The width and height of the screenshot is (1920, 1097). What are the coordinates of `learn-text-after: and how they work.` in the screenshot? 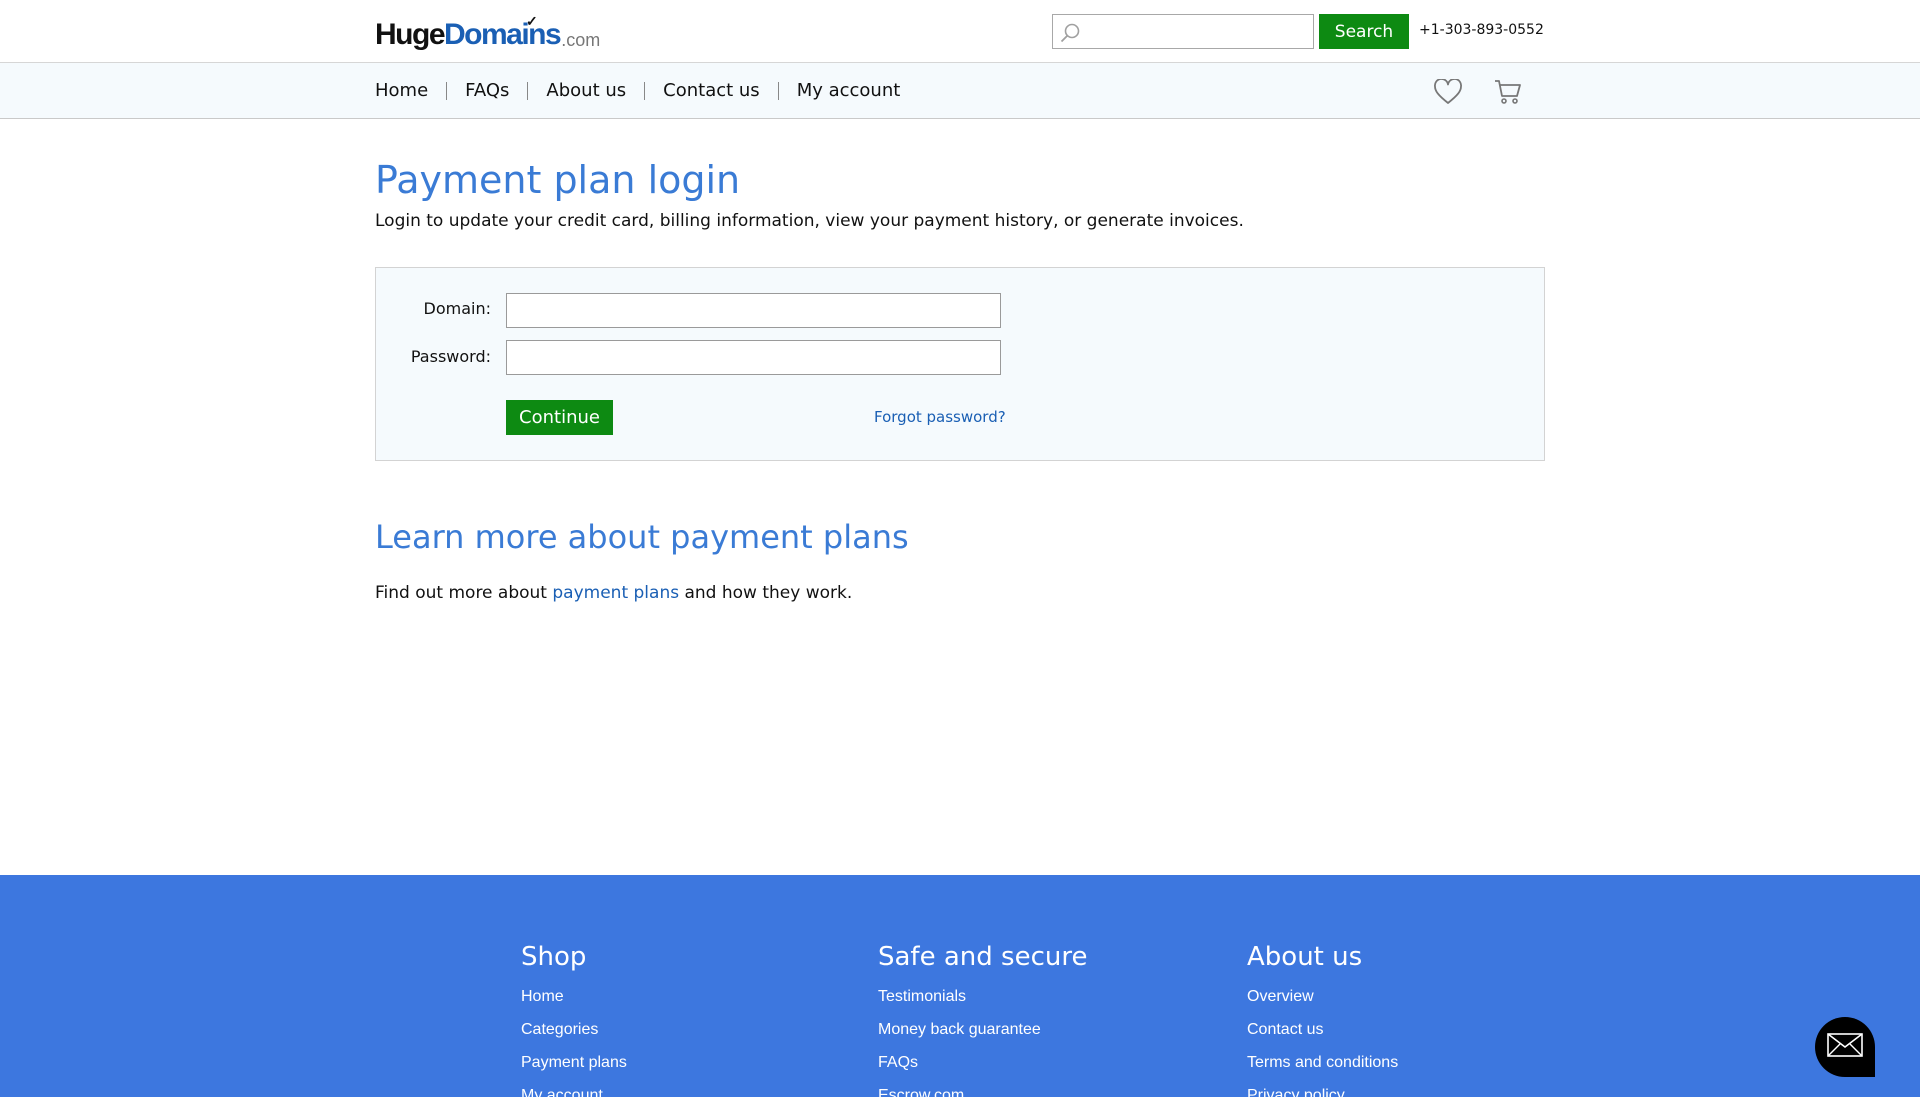 It's located at (766, 593).